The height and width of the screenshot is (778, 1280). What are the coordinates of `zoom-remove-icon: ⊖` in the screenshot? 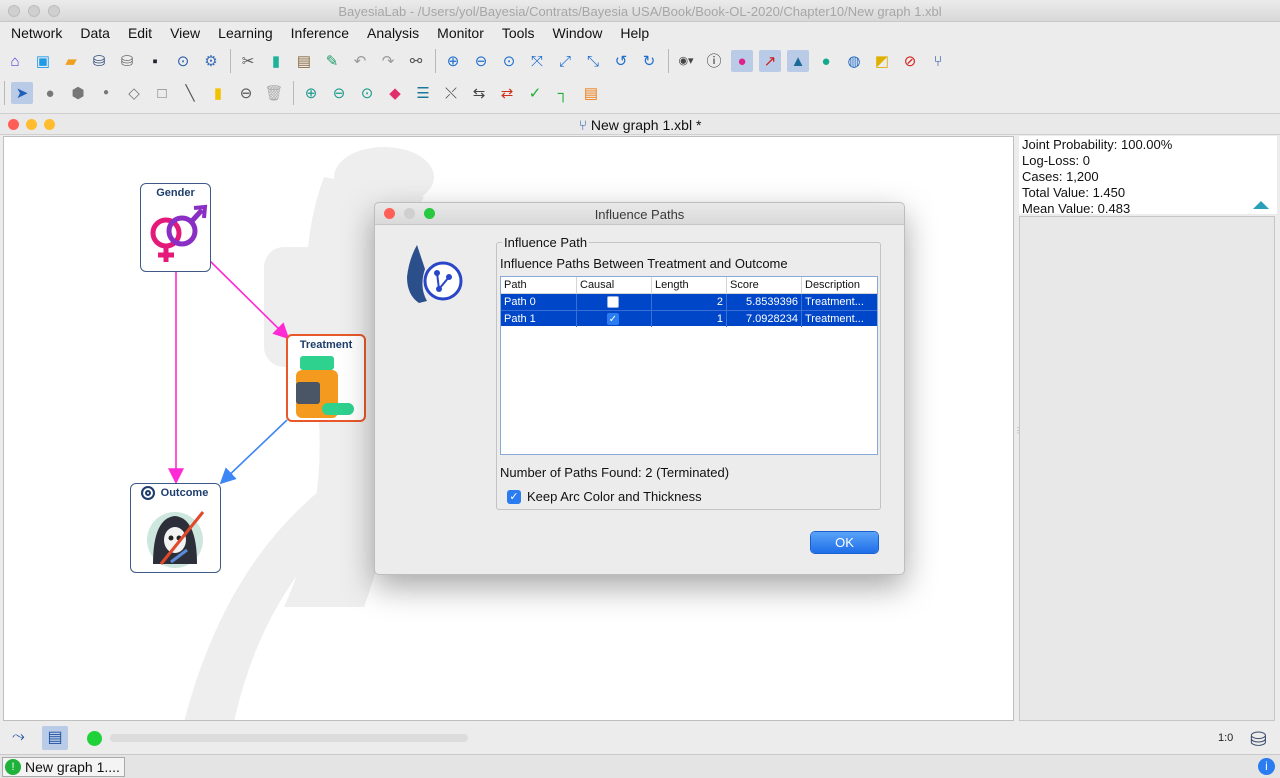 It's located at (339, 93).